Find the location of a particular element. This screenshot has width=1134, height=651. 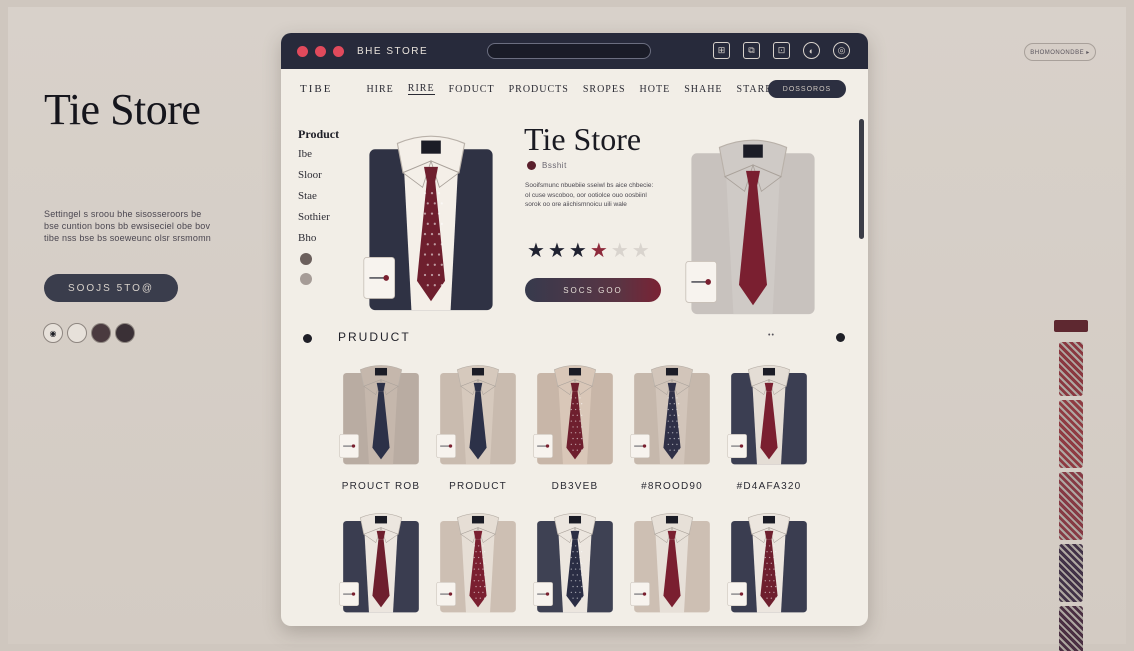

product-label: DB3VEB is located at coordinates (575, 486).